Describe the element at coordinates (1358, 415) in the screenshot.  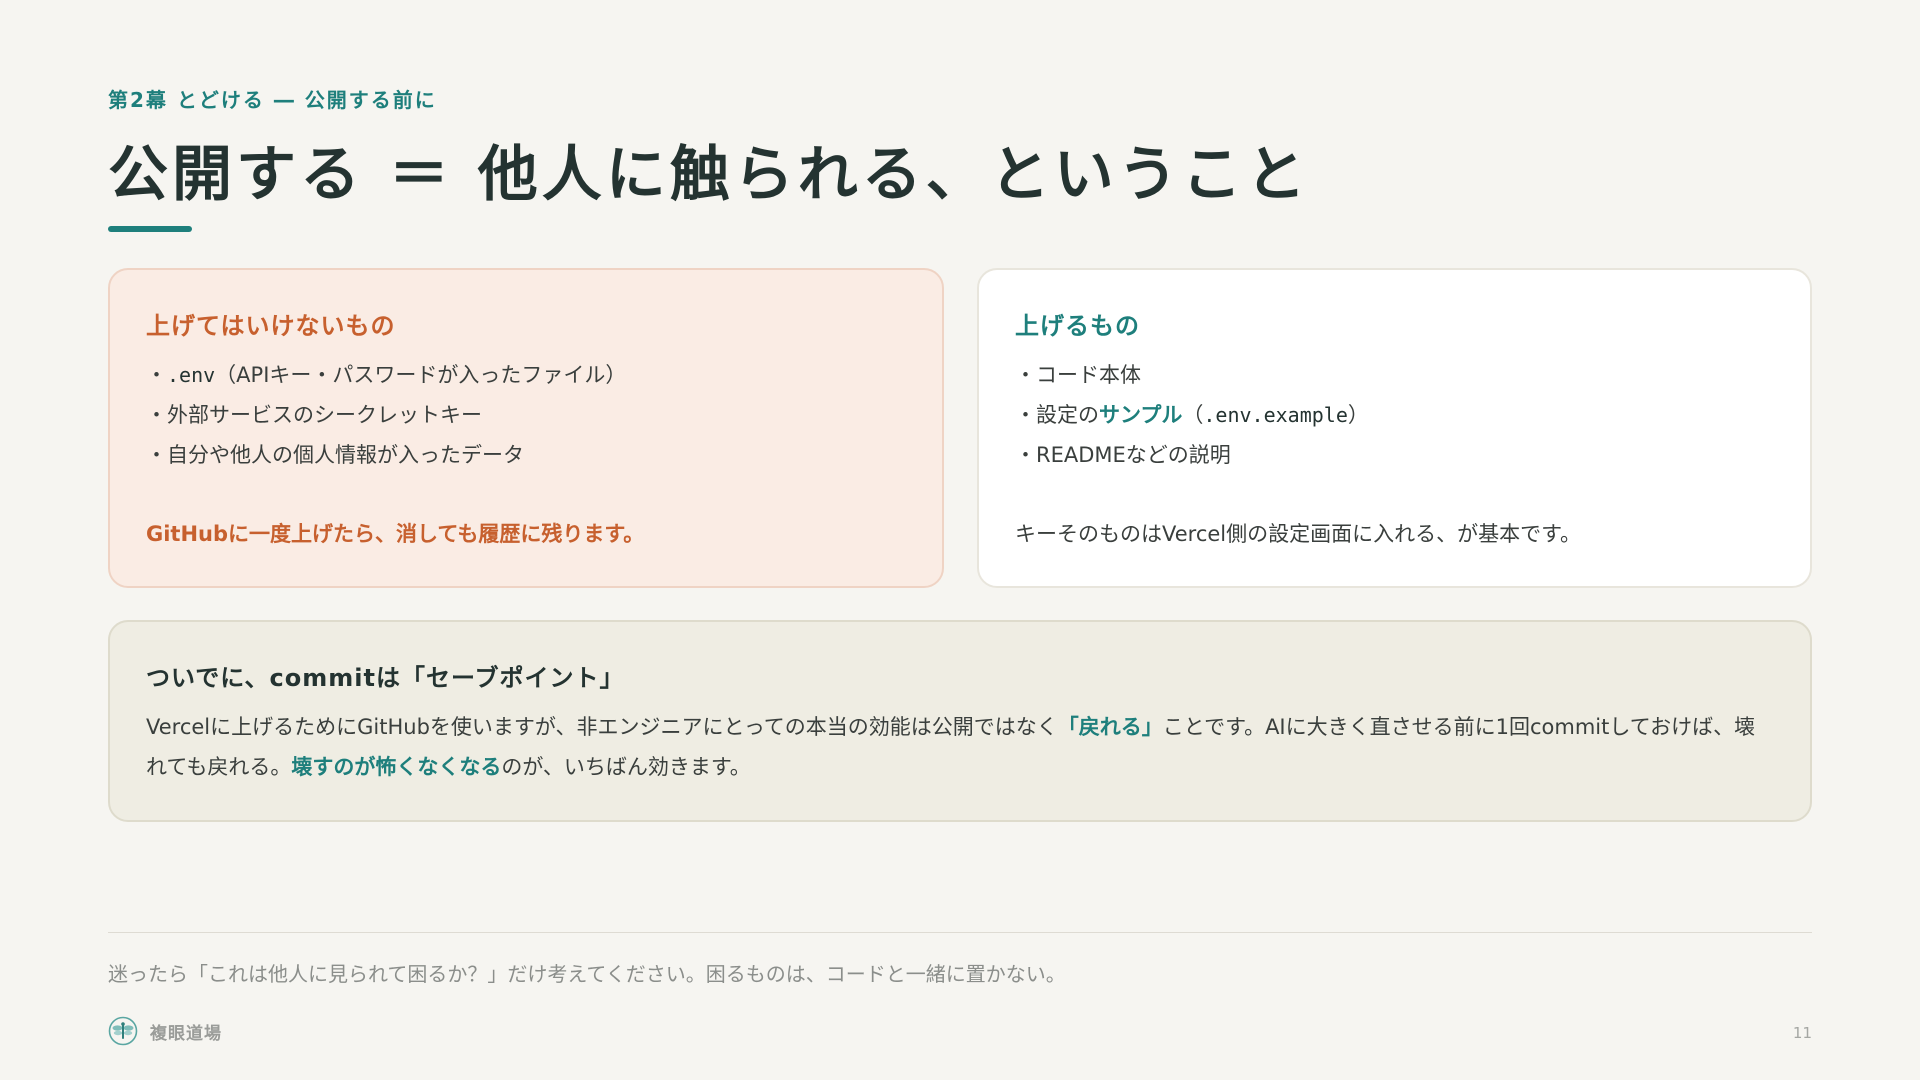
I see `paren-close: ）` at that location.